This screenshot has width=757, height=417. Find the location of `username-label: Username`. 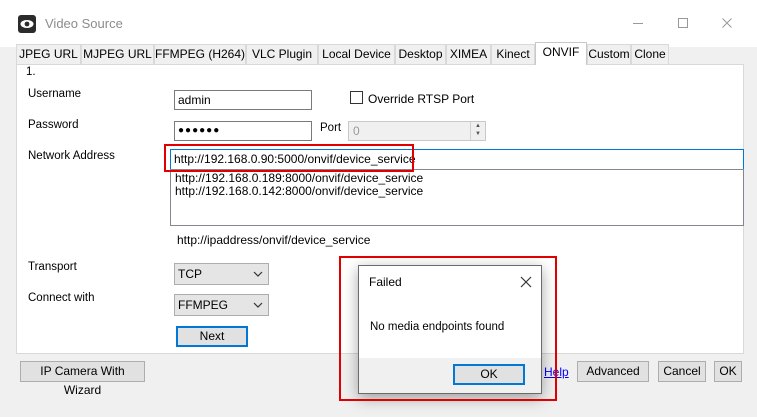

username-label: Username is located at coordinates (55, 94).